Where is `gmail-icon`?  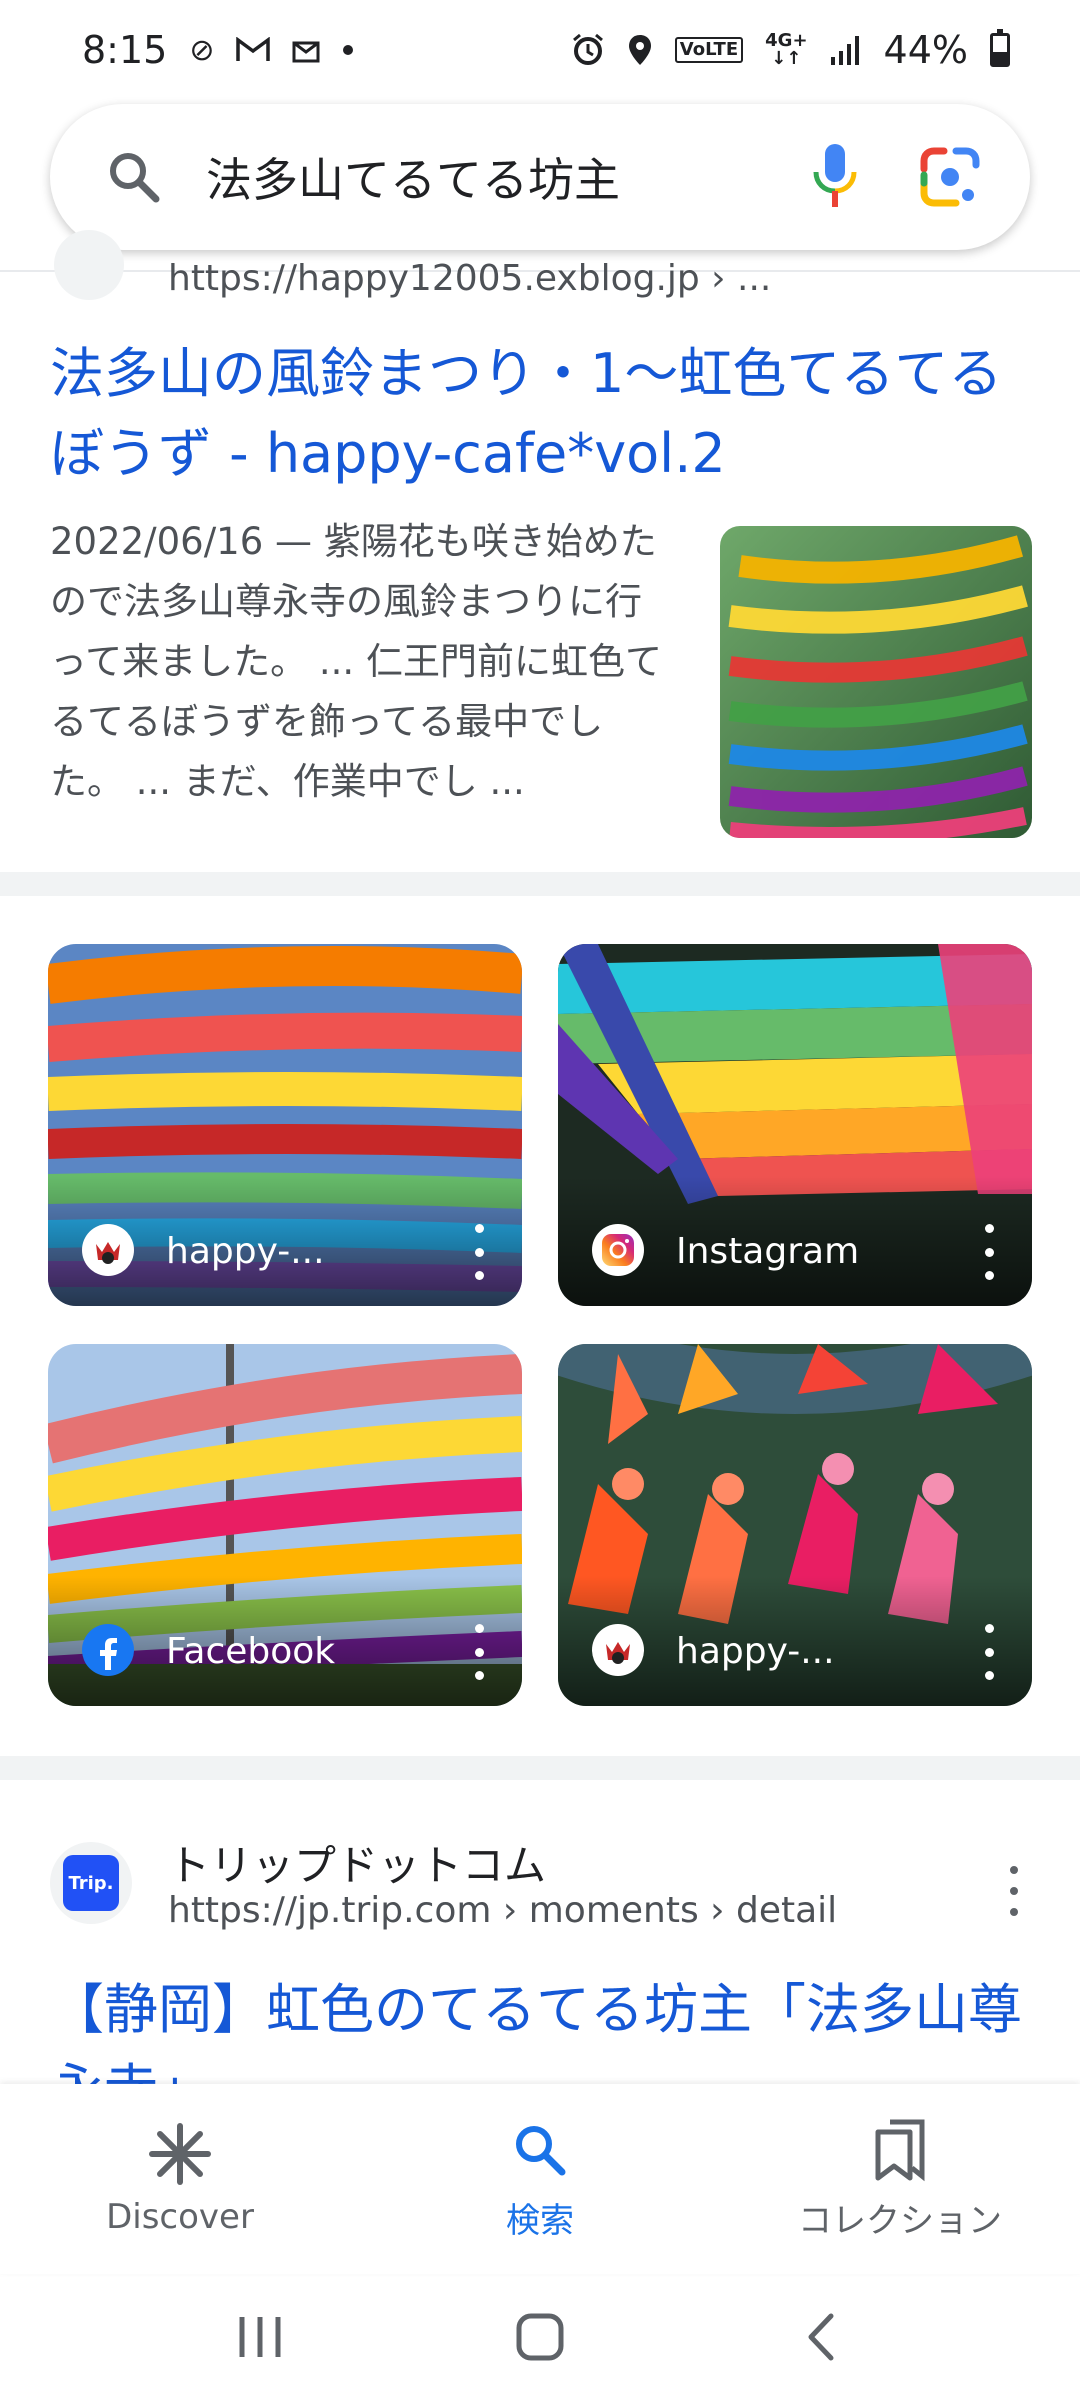 gmail-icon is located at coordinates (253, 50).